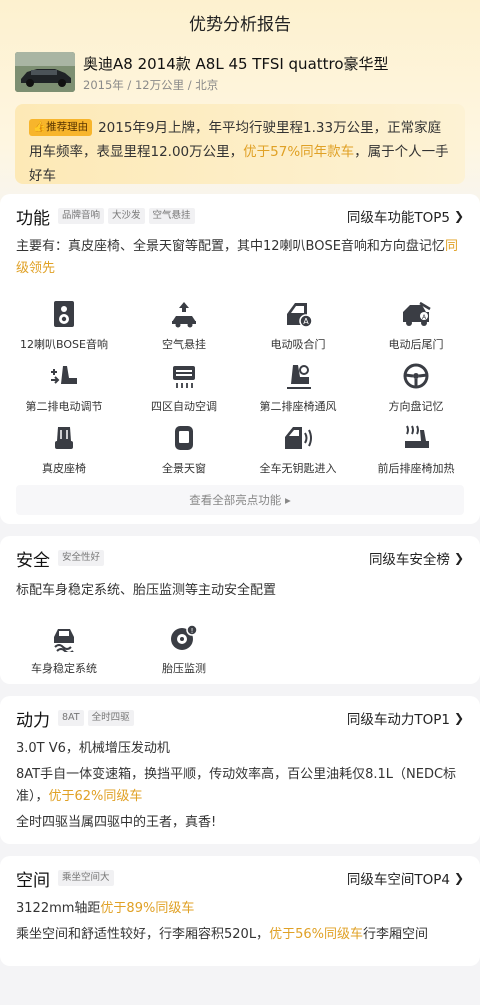 The height and width of the screenshot is (1005, 480). Describe the element at coordinates (184, 315) in the screenshot. I see `air-suspension-icon` at that location.